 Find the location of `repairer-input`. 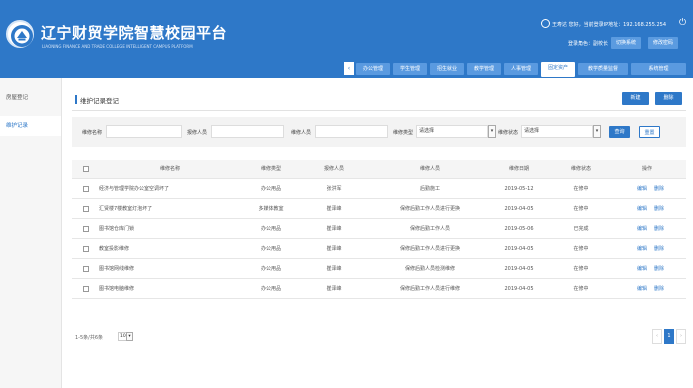

repairer-input is located at coordinates (351, 131).